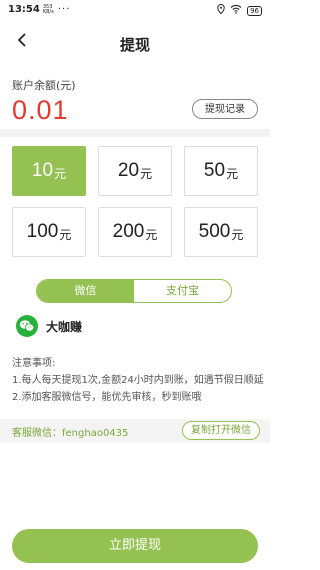  I want to click on account-name: 大咖赚, so click(64, 326).